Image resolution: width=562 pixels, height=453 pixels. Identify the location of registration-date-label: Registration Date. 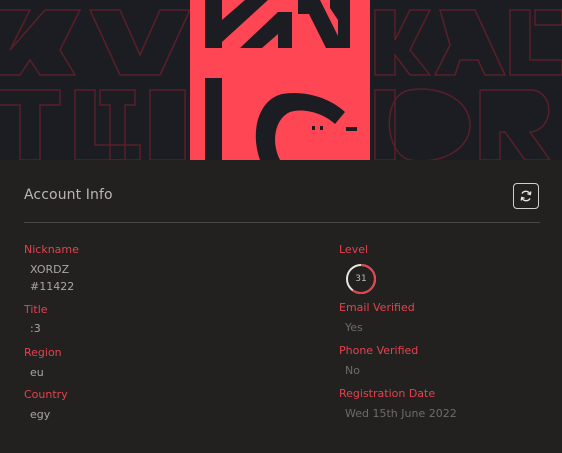
(387, 393).